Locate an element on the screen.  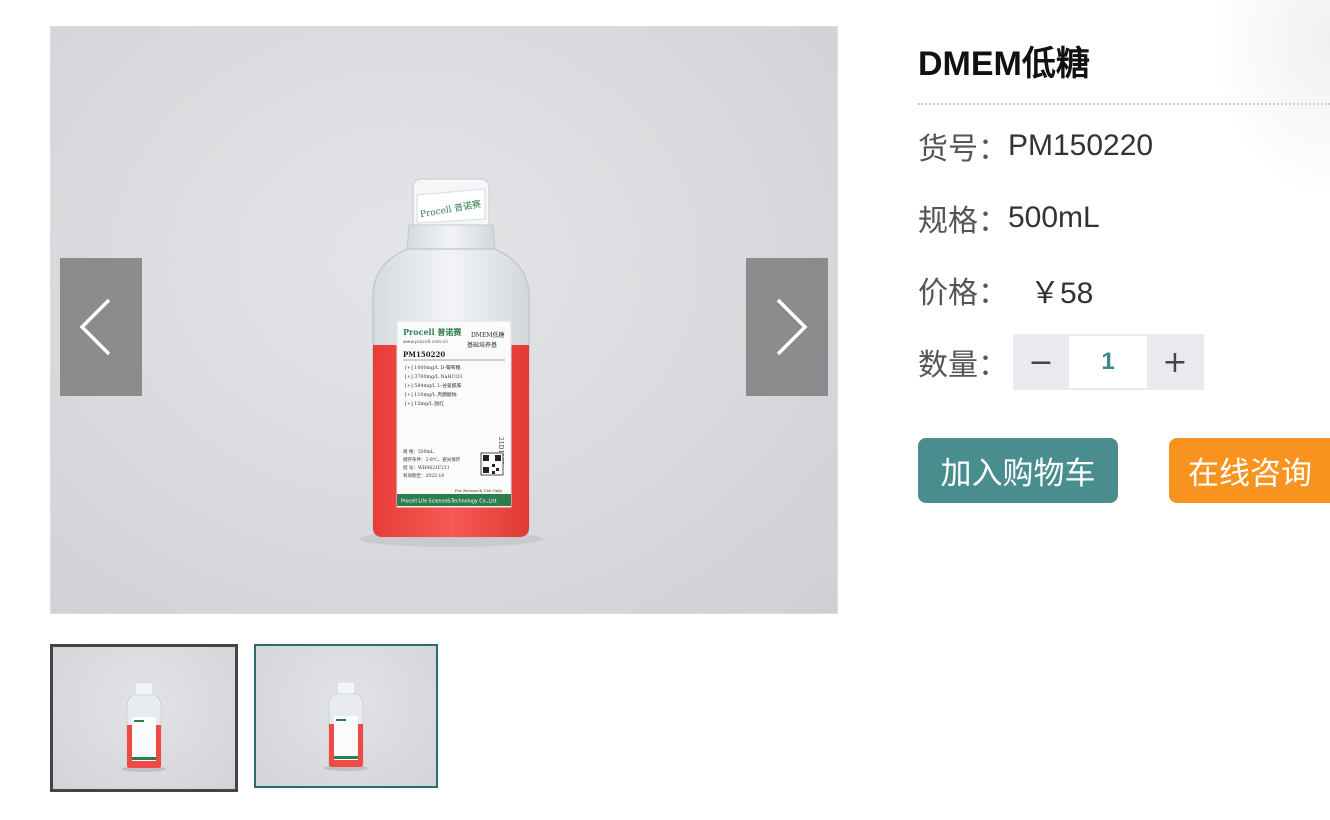
sku-row: 货号： PM150220 is located at coordinates (1035, 146).